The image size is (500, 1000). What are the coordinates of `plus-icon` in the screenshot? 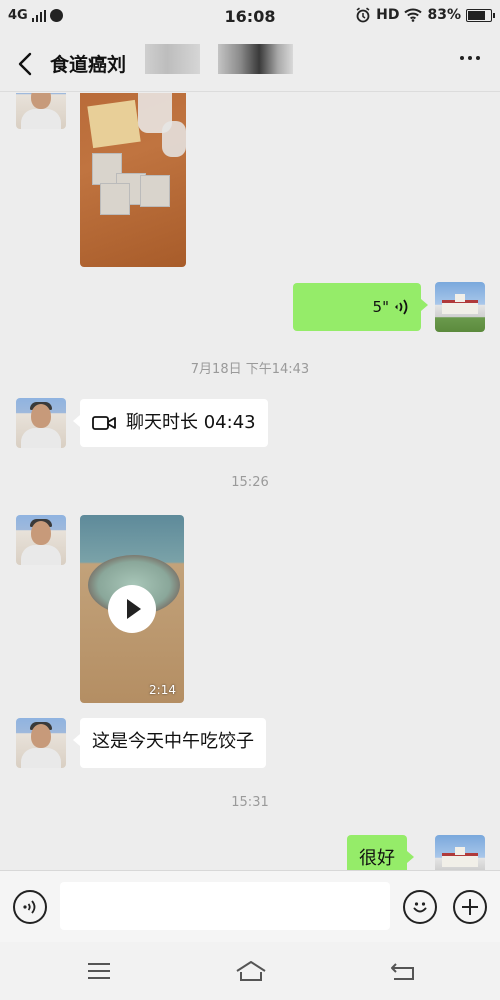 It's located at (470, 907).